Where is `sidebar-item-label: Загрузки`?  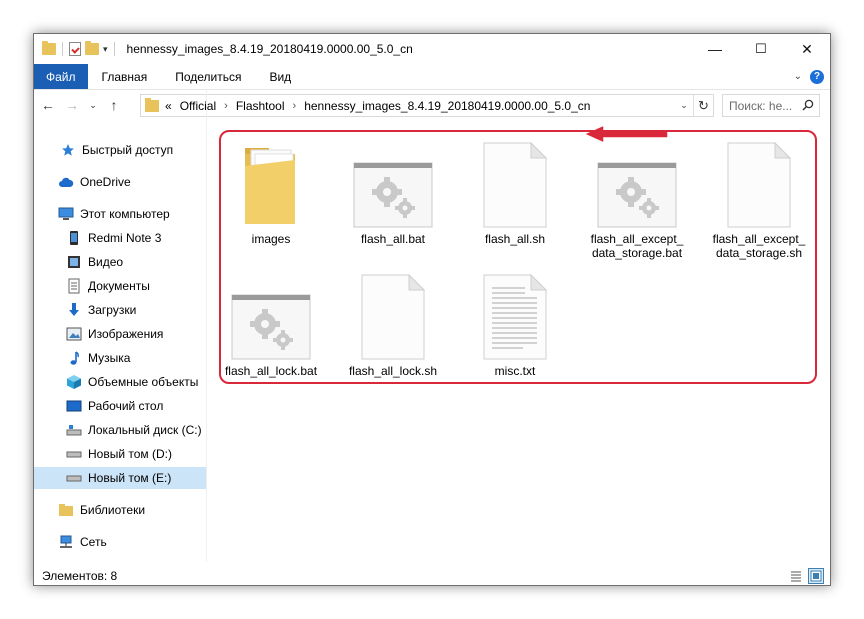 sidebar-item-label: Загрузки is located at coordinates (112, 310).